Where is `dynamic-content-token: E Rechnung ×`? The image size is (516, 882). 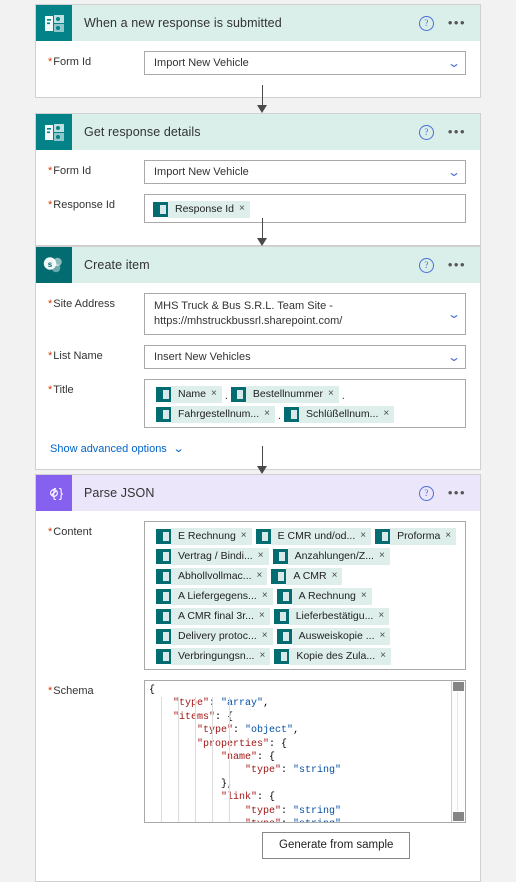
dynamic-content-token: E Rechnung × is located at coordinates (204, 536).